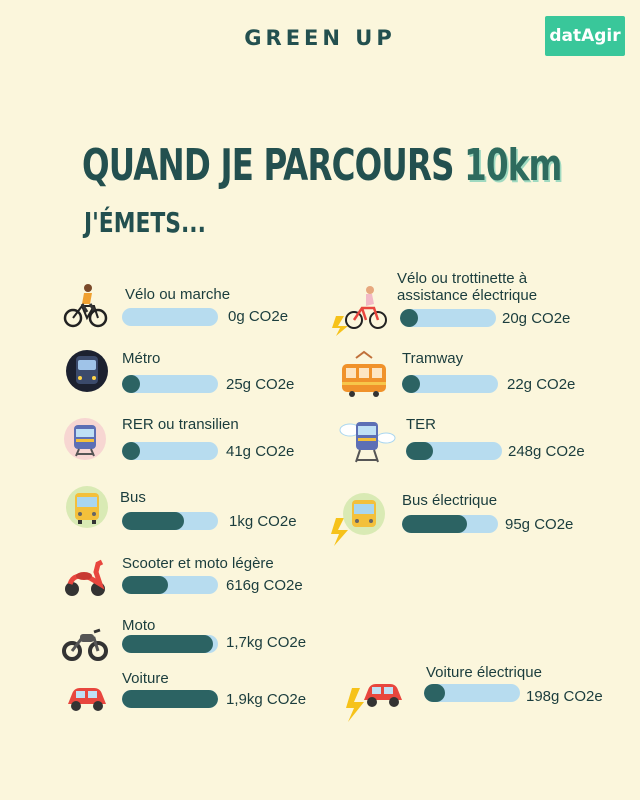 This screenshot has height=800, width=640. Describe the element at coordinates (434, 524) in the screenshot. I see `bar-fill-bus-elec` at that location.